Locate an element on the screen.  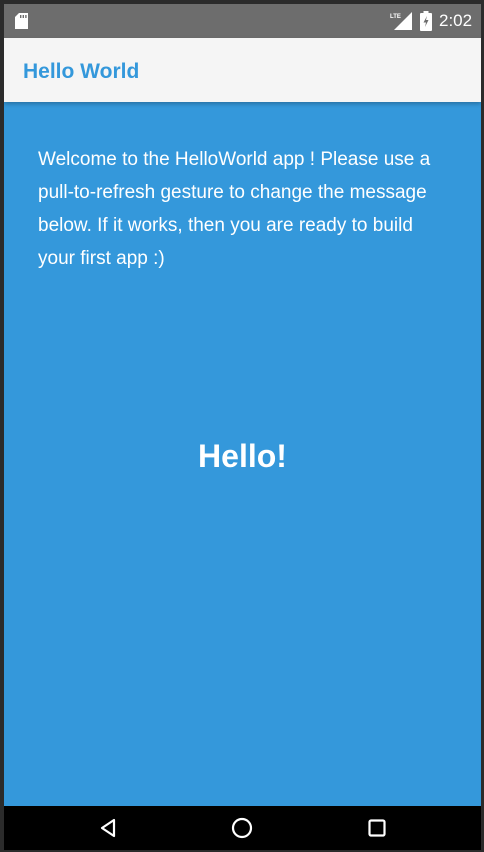
home-button is located at coordinates (242, 828).